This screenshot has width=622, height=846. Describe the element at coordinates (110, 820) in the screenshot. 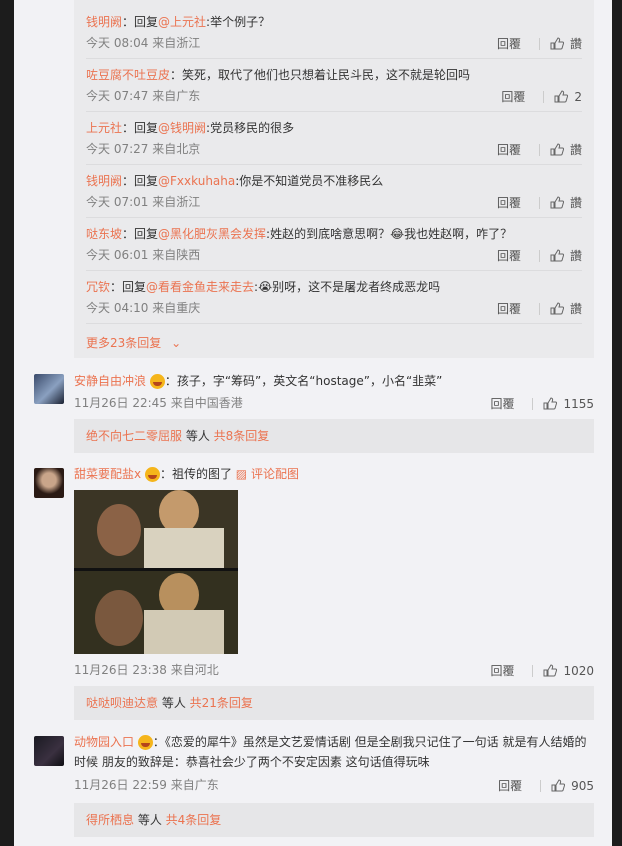

I see `sub-reply-user: 得所栖息` at that location.